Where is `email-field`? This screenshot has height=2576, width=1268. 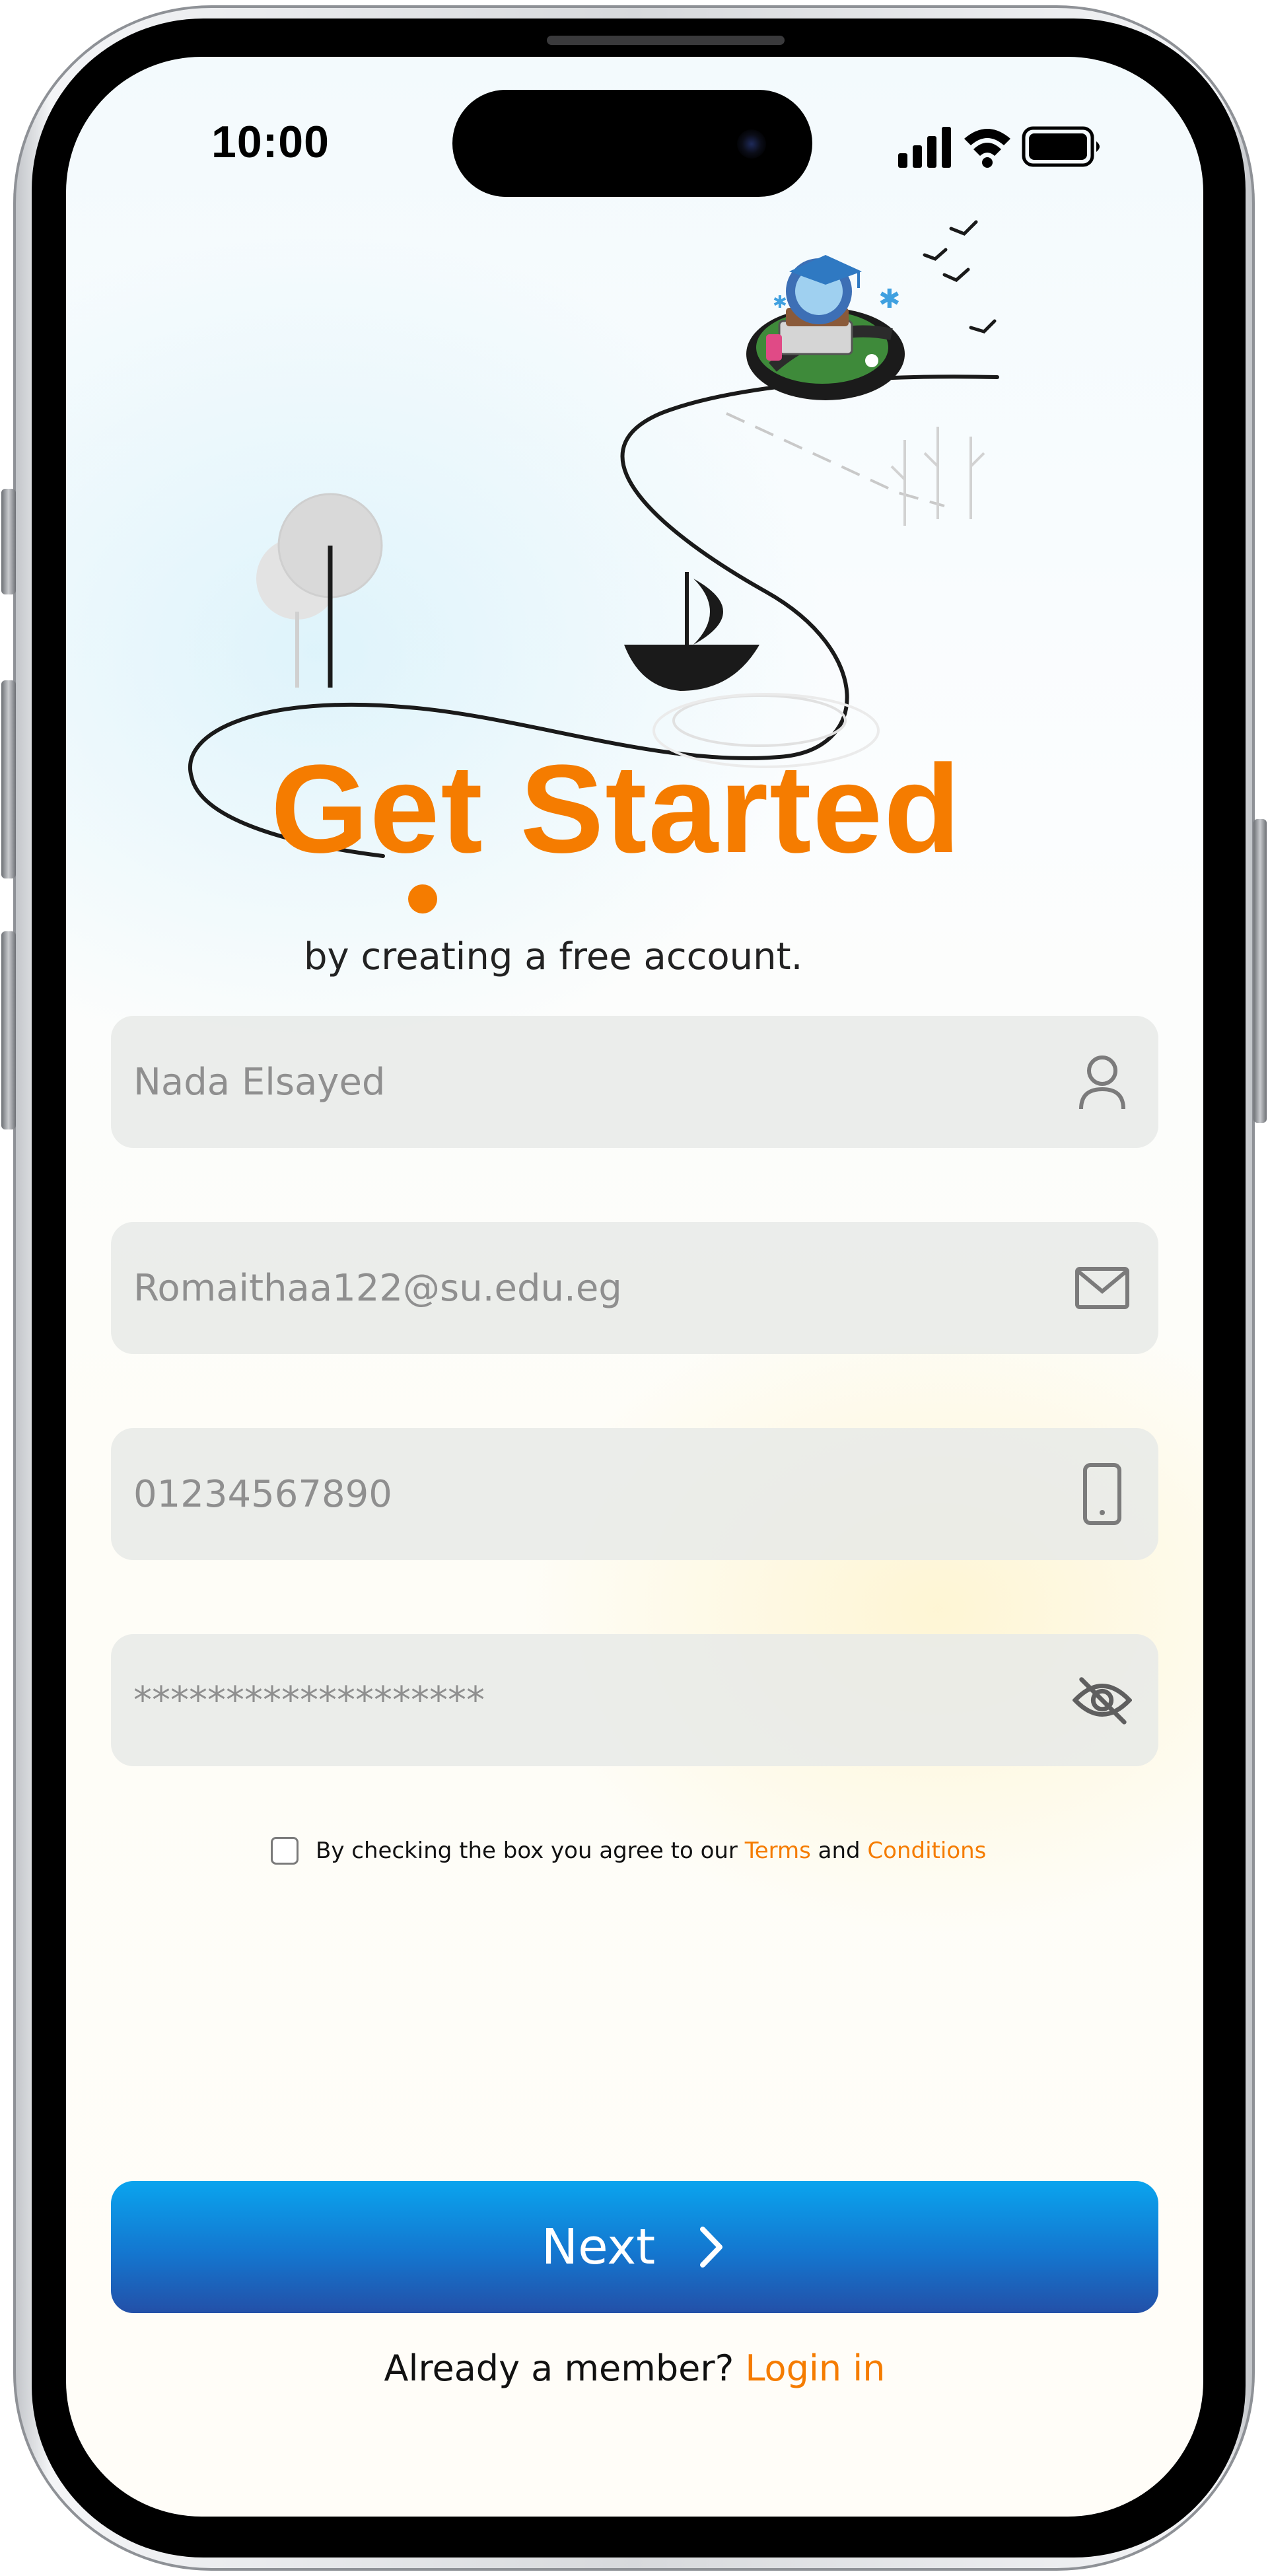 email-field is located at coordinates (634, 1288).